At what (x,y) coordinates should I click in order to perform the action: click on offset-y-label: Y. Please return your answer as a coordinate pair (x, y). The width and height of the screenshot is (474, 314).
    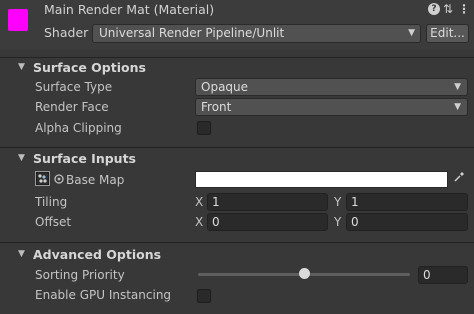
    Looking at the image, I should click on (338, 222).